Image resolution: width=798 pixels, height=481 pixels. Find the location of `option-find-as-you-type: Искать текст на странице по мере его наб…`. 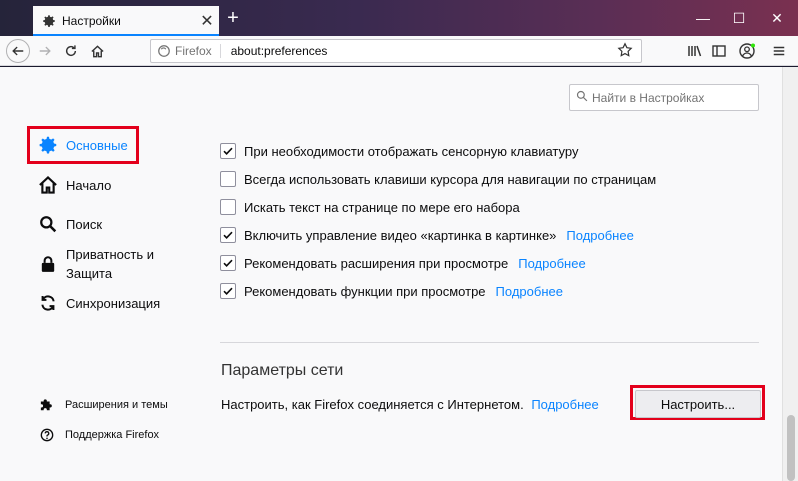

option-find-as-you-type: Искать текст на странице по мере его наб… is located at coordinates (370, 207).